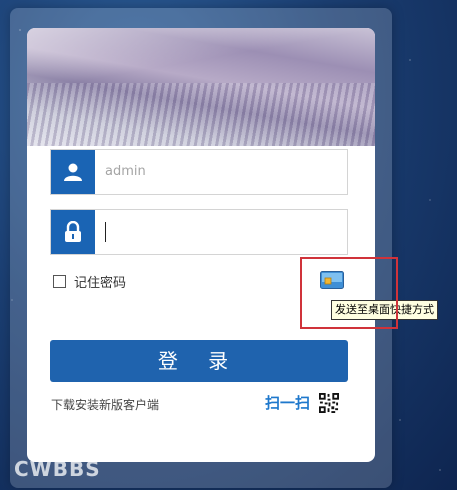 The image size is (457, 490). What do you see at coordinates (73, 172) in the screenshot?
I see `user-icon` at bounding box center [73, 172].